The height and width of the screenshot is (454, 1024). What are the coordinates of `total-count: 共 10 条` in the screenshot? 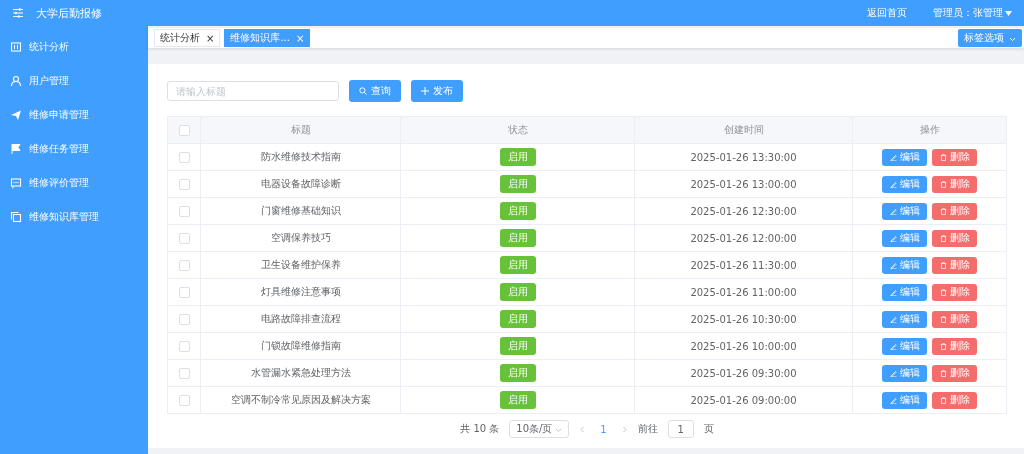 It's located at (480, 429).